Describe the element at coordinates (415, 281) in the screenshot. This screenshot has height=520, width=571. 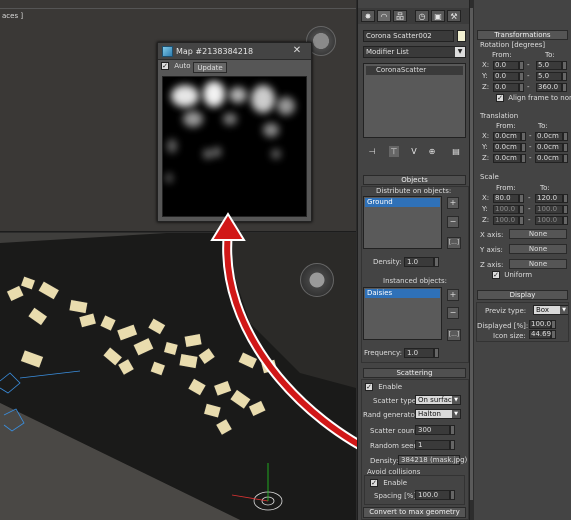
I see `instanced-label: Instanced objects:` at that location.